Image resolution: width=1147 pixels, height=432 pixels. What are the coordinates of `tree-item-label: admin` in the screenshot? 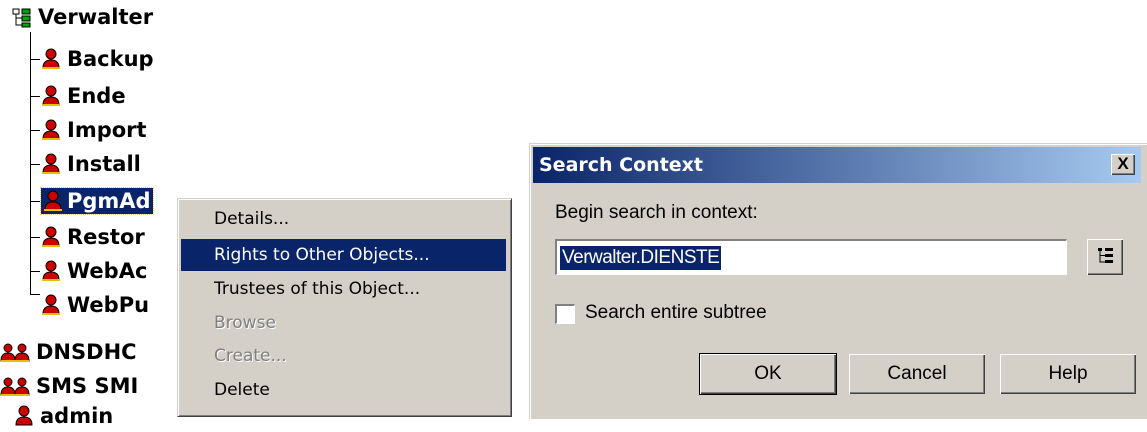 It's located at (77, 416).